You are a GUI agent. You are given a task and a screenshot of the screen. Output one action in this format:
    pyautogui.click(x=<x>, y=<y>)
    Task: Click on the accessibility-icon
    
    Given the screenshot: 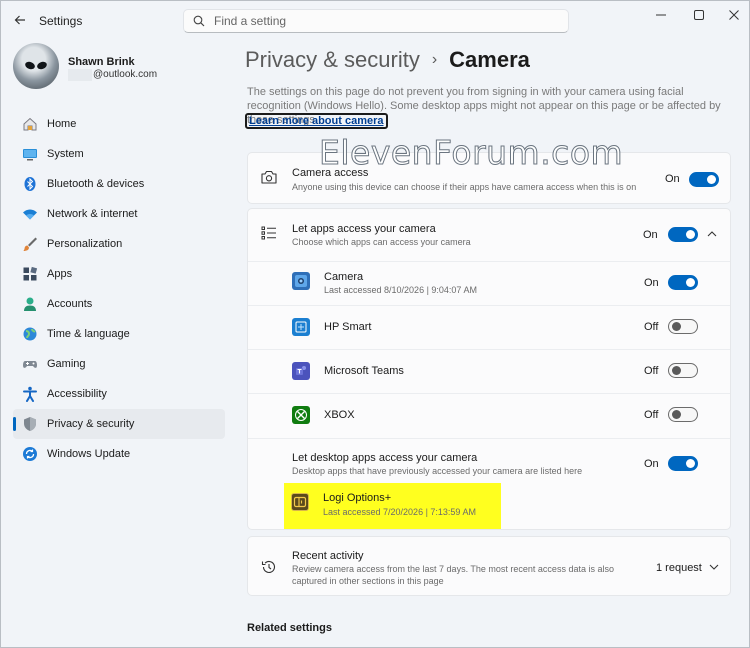 What is the action you would take?
    pyautogui.click(x=30, y=394)
    